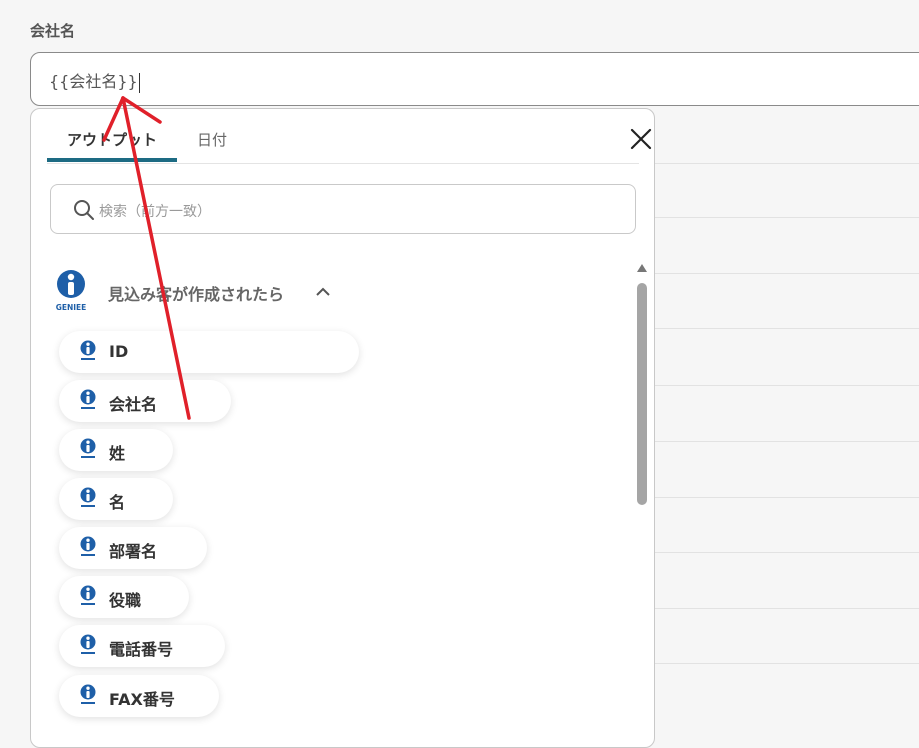 Image resolution: width=919 pixels, height=748 pixels. I want to click on tab-output: アウトプット, so click(112, 139).